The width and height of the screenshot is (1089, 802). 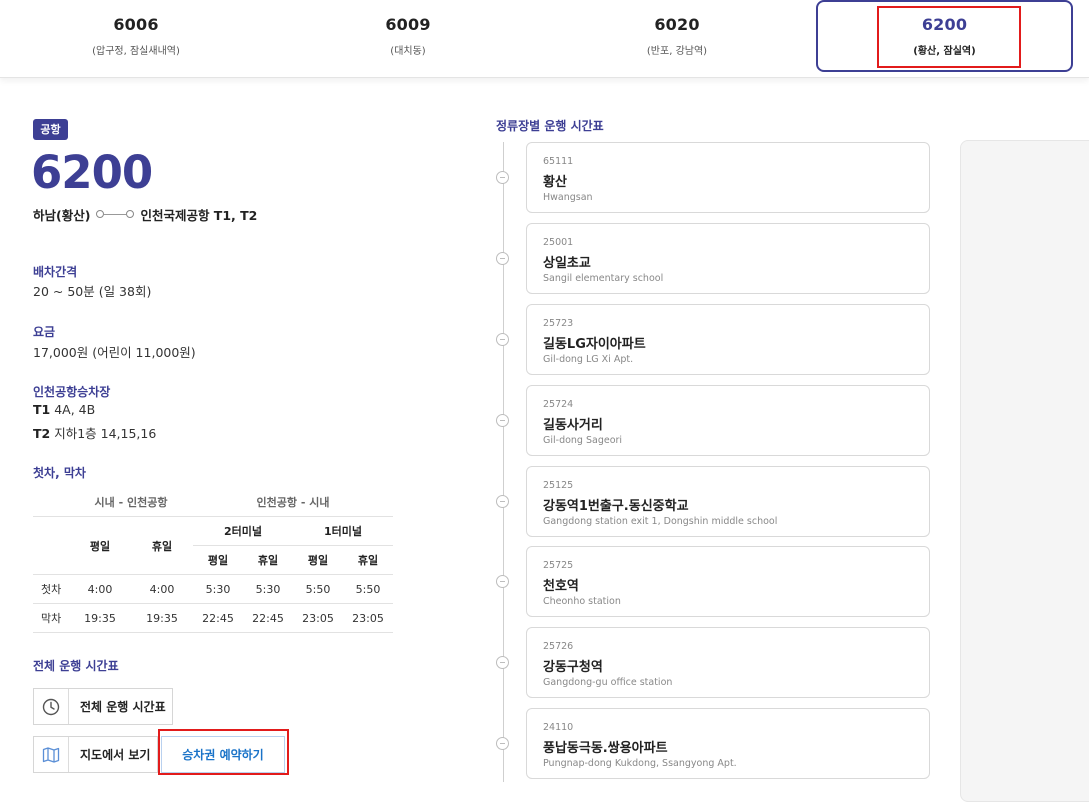 I want to click on t1-value: 4A, 4B, so click(x=75, y=409).